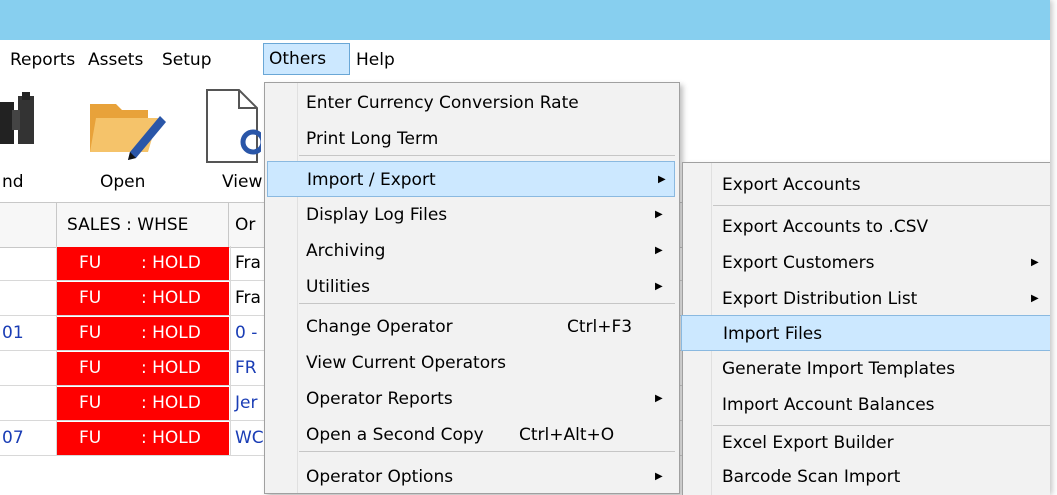  Describe the element at coordinates (13, 333) in the screenshot. I see `row-number: 01` at that location.